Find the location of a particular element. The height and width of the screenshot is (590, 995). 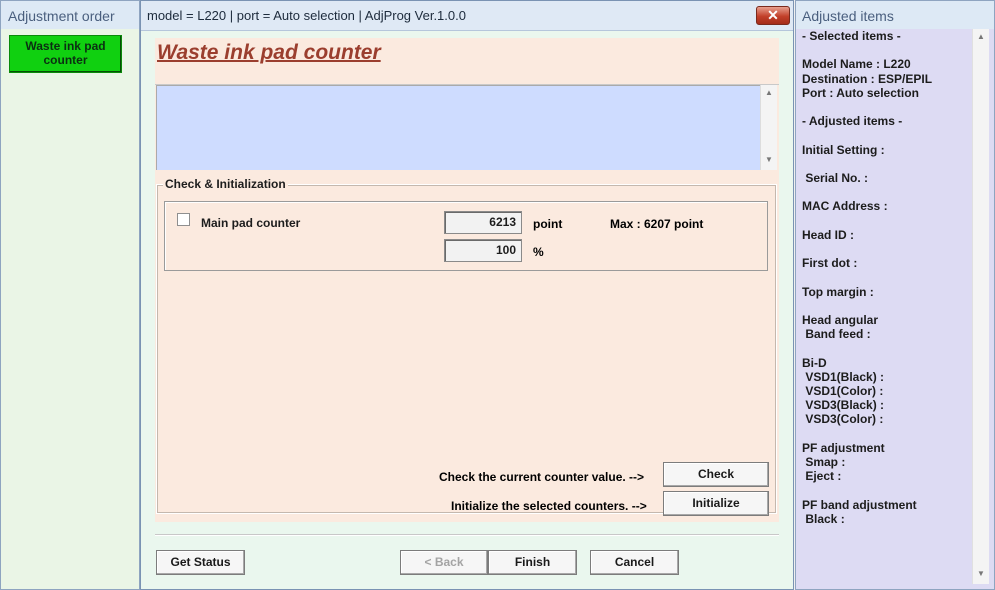

cancel-button: Cancel is located at coordinates (634, 562).